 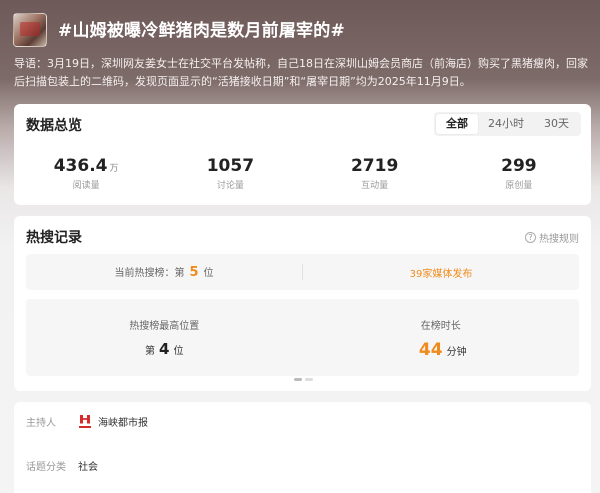 What do you see at coordinates (441, 337) in the screenshot?
I see `list-duration: 在榜时长 44 分钟` at bounding box center [441, 337].